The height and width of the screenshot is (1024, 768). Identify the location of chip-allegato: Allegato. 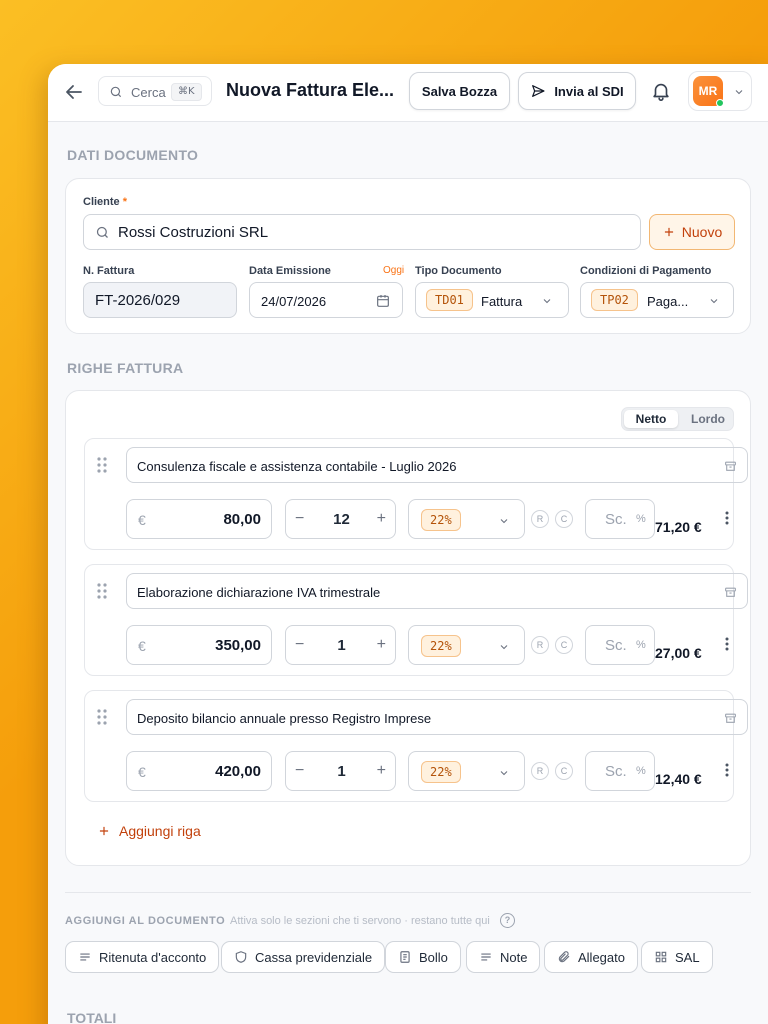
(591, 957).